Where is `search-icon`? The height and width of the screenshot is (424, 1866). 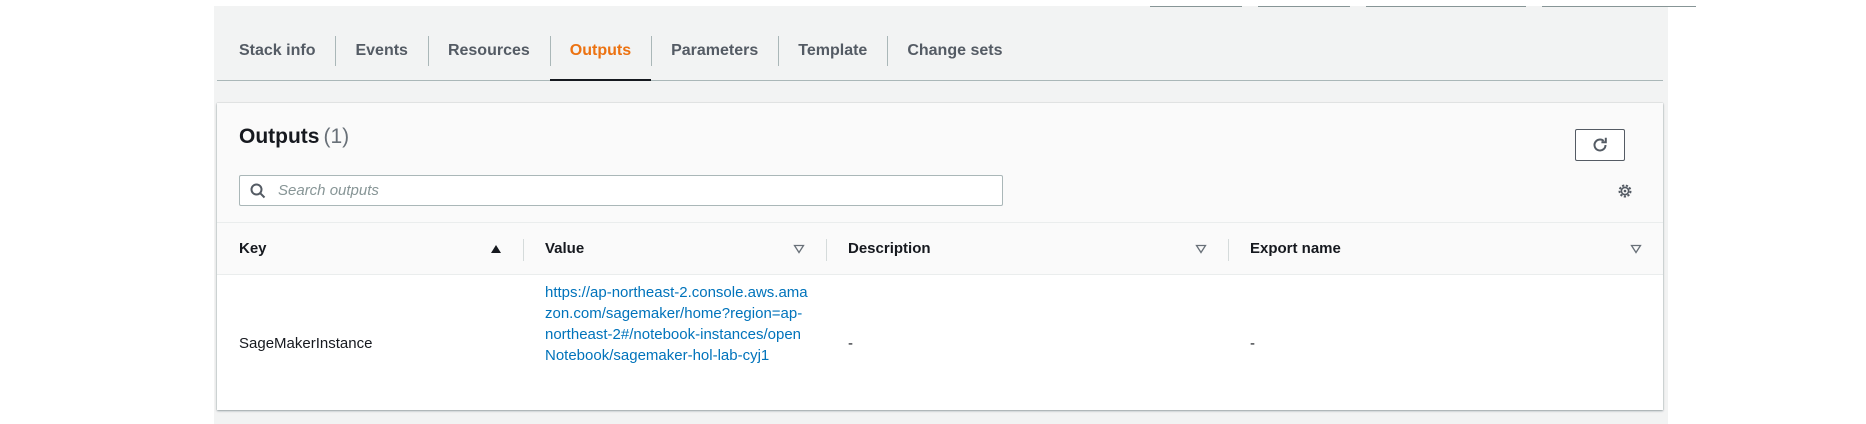
search-icon is located at coordinates (258, 191).